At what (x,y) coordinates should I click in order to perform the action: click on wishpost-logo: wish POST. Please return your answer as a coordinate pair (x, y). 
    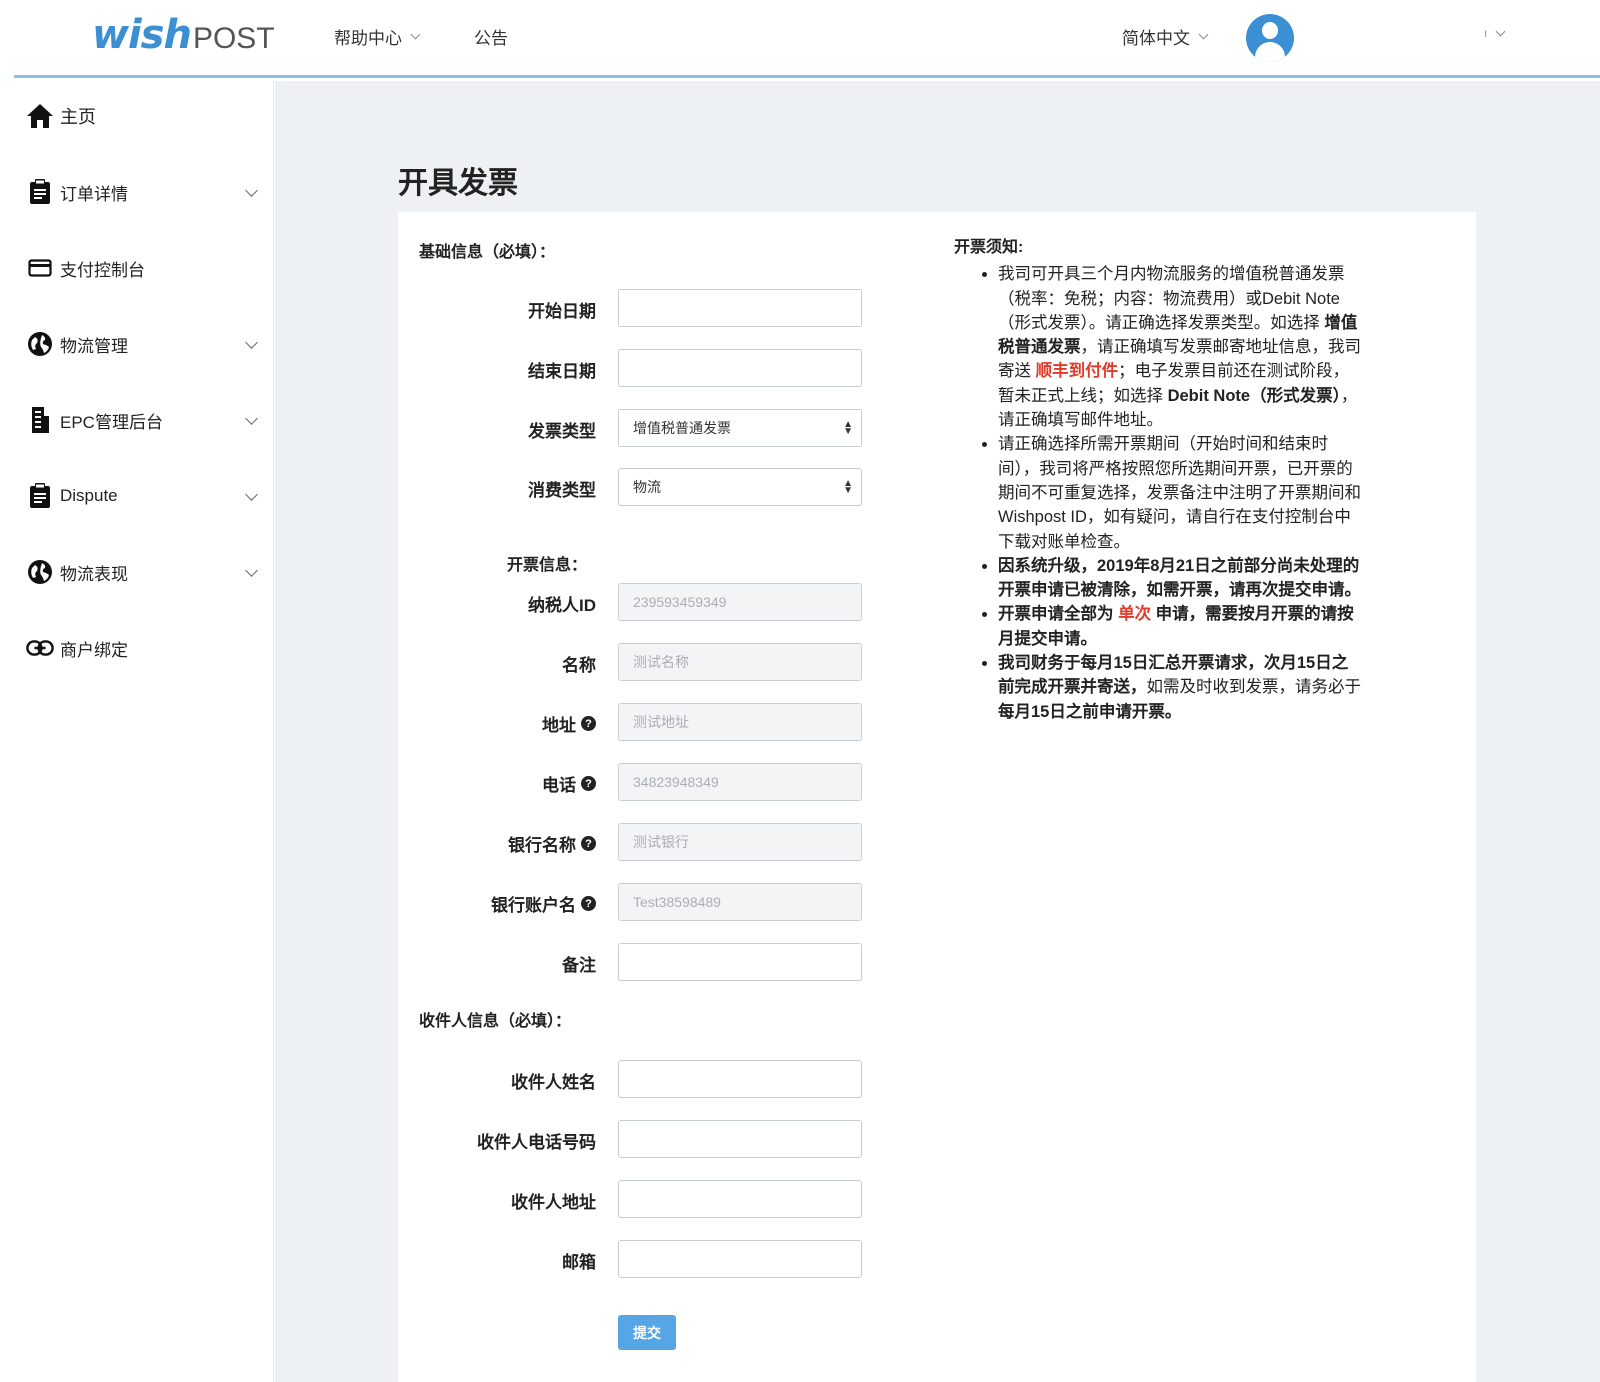
    Looking at the image, I should click on (183, 35).